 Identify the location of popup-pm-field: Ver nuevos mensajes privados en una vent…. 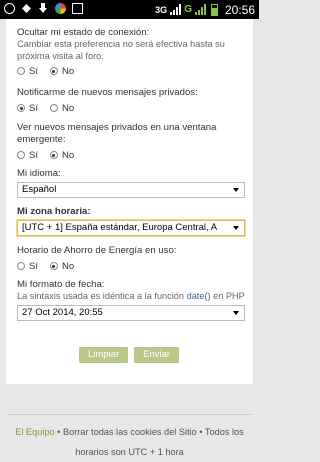
(131, 141).